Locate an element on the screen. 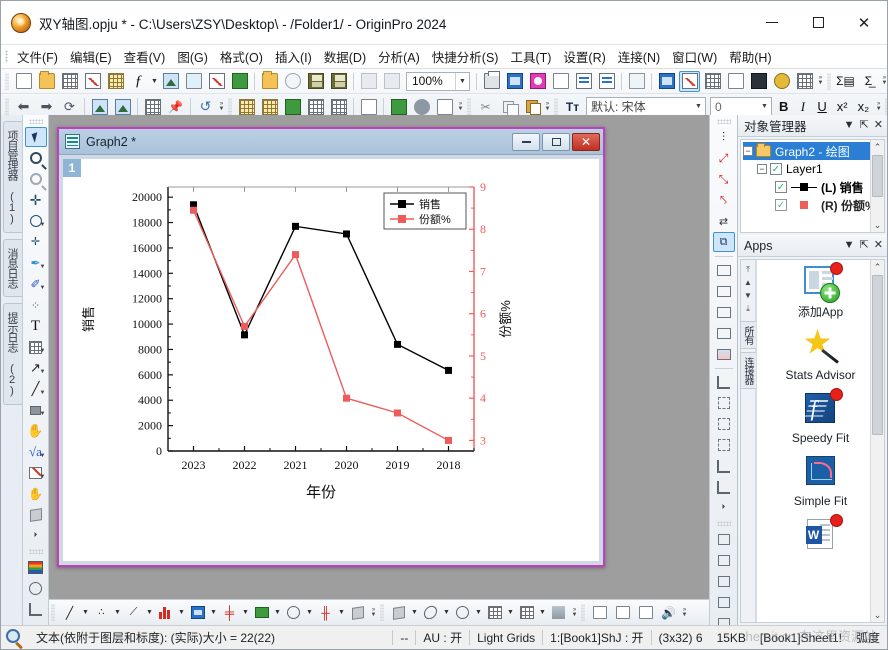  contour-plot-dropdown: ▼ is located at coordinates (213, 612).